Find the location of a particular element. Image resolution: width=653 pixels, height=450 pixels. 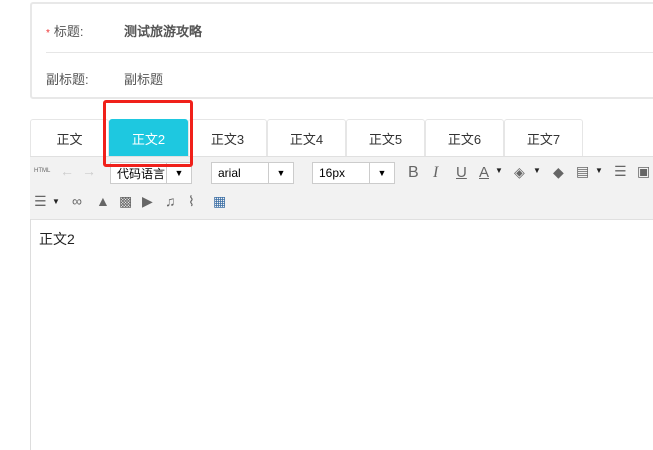

paragraph-format-icon: ▤ is located at coordinates (582, 171).